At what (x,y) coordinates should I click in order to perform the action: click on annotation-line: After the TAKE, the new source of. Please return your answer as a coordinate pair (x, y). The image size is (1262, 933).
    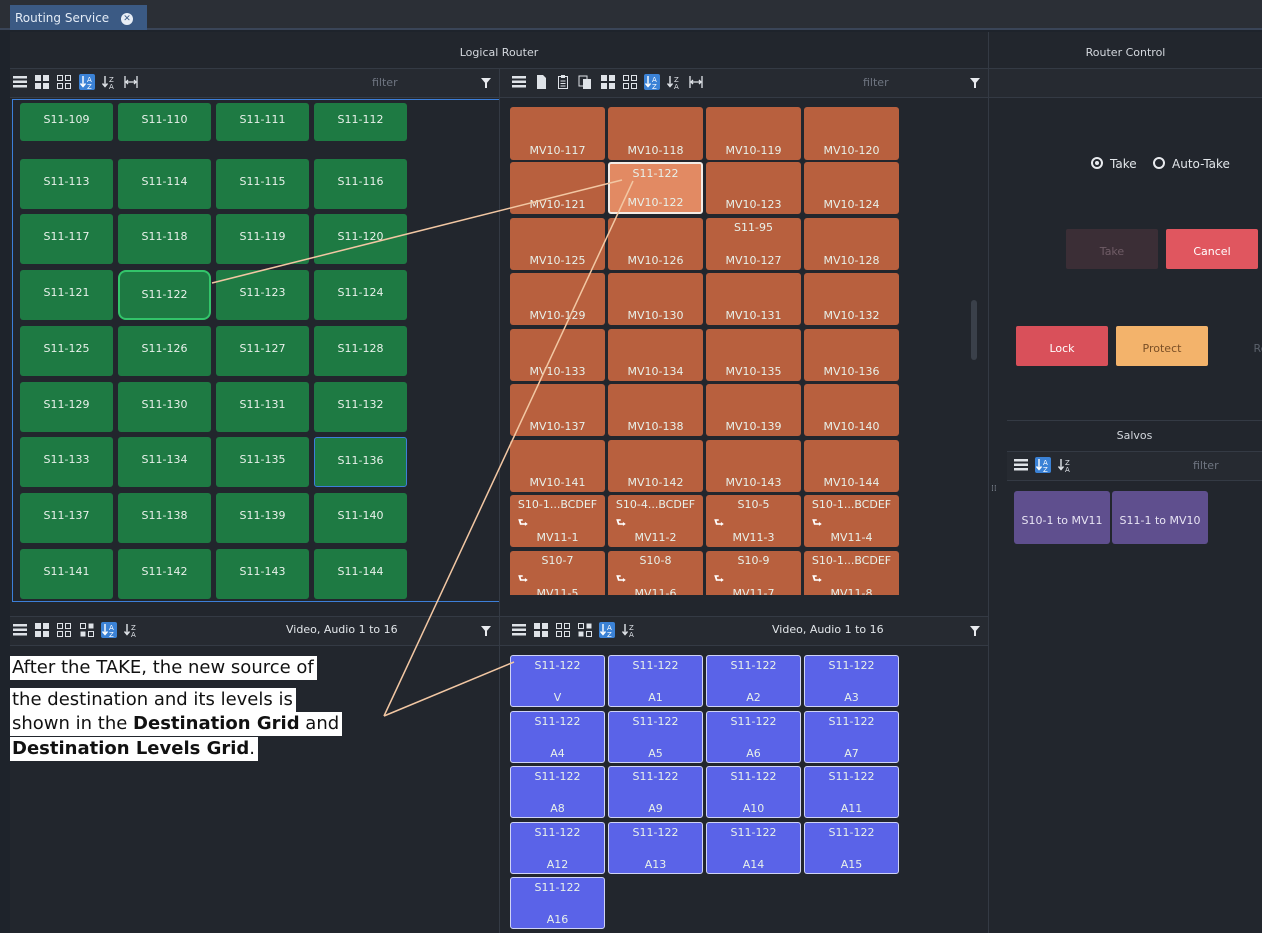
    Looking at the image, I should click on (163, 668).